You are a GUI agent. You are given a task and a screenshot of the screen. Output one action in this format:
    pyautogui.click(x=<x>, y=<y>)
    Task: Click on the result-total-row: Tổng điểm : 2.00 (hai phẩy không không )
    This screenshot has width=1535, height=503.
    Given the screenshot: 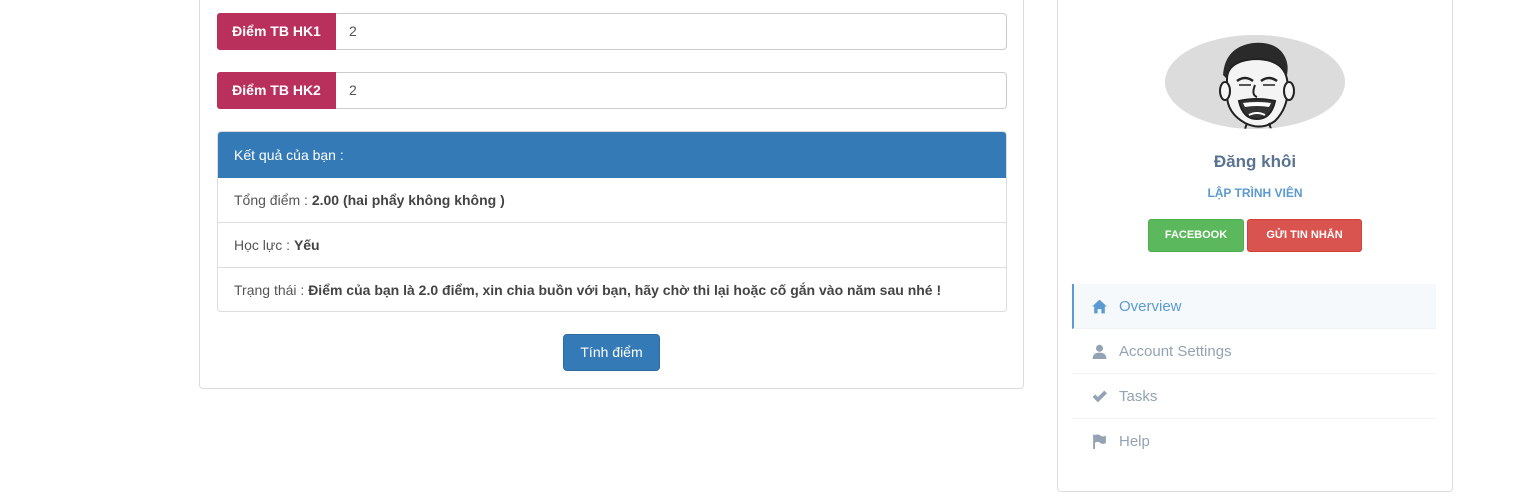 What is the action you would take?
    pyautogui.click(x=612, y=200)
    